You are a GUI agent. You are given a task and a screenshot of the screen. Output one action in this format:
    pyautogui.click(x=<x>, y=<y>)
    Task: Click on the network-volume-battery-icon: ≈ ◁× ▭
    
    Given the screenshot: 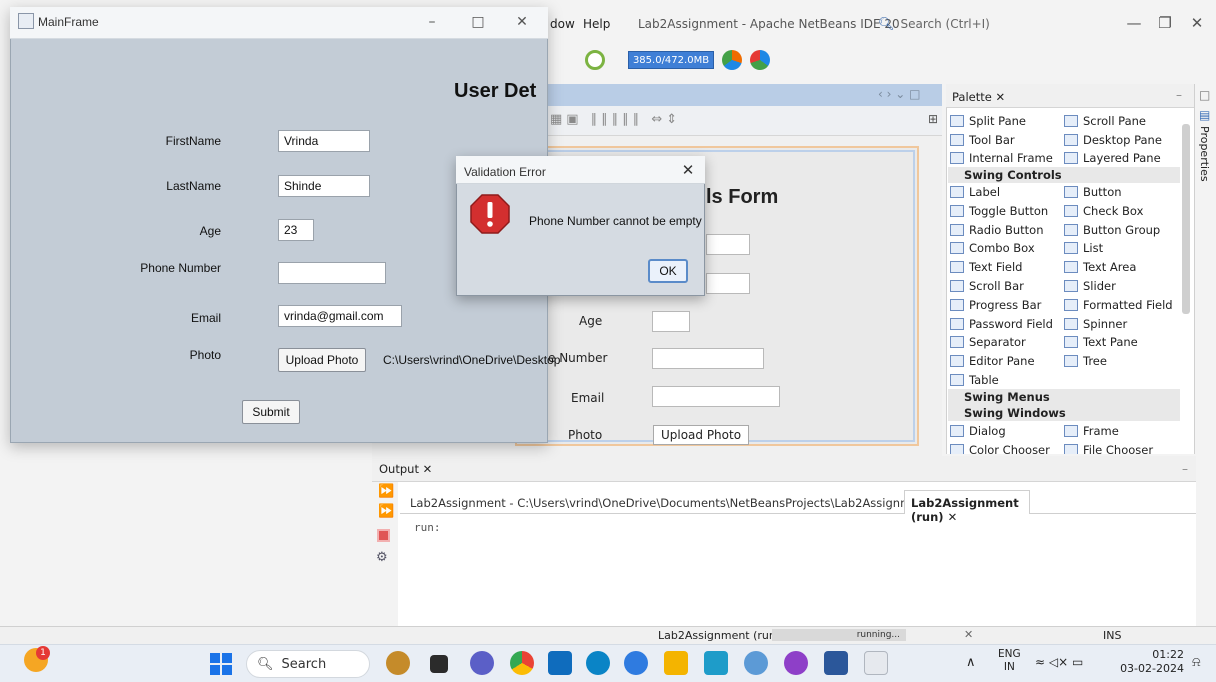 What is the action you would take?
    pyautogui.click(x=1059, y=662)
    